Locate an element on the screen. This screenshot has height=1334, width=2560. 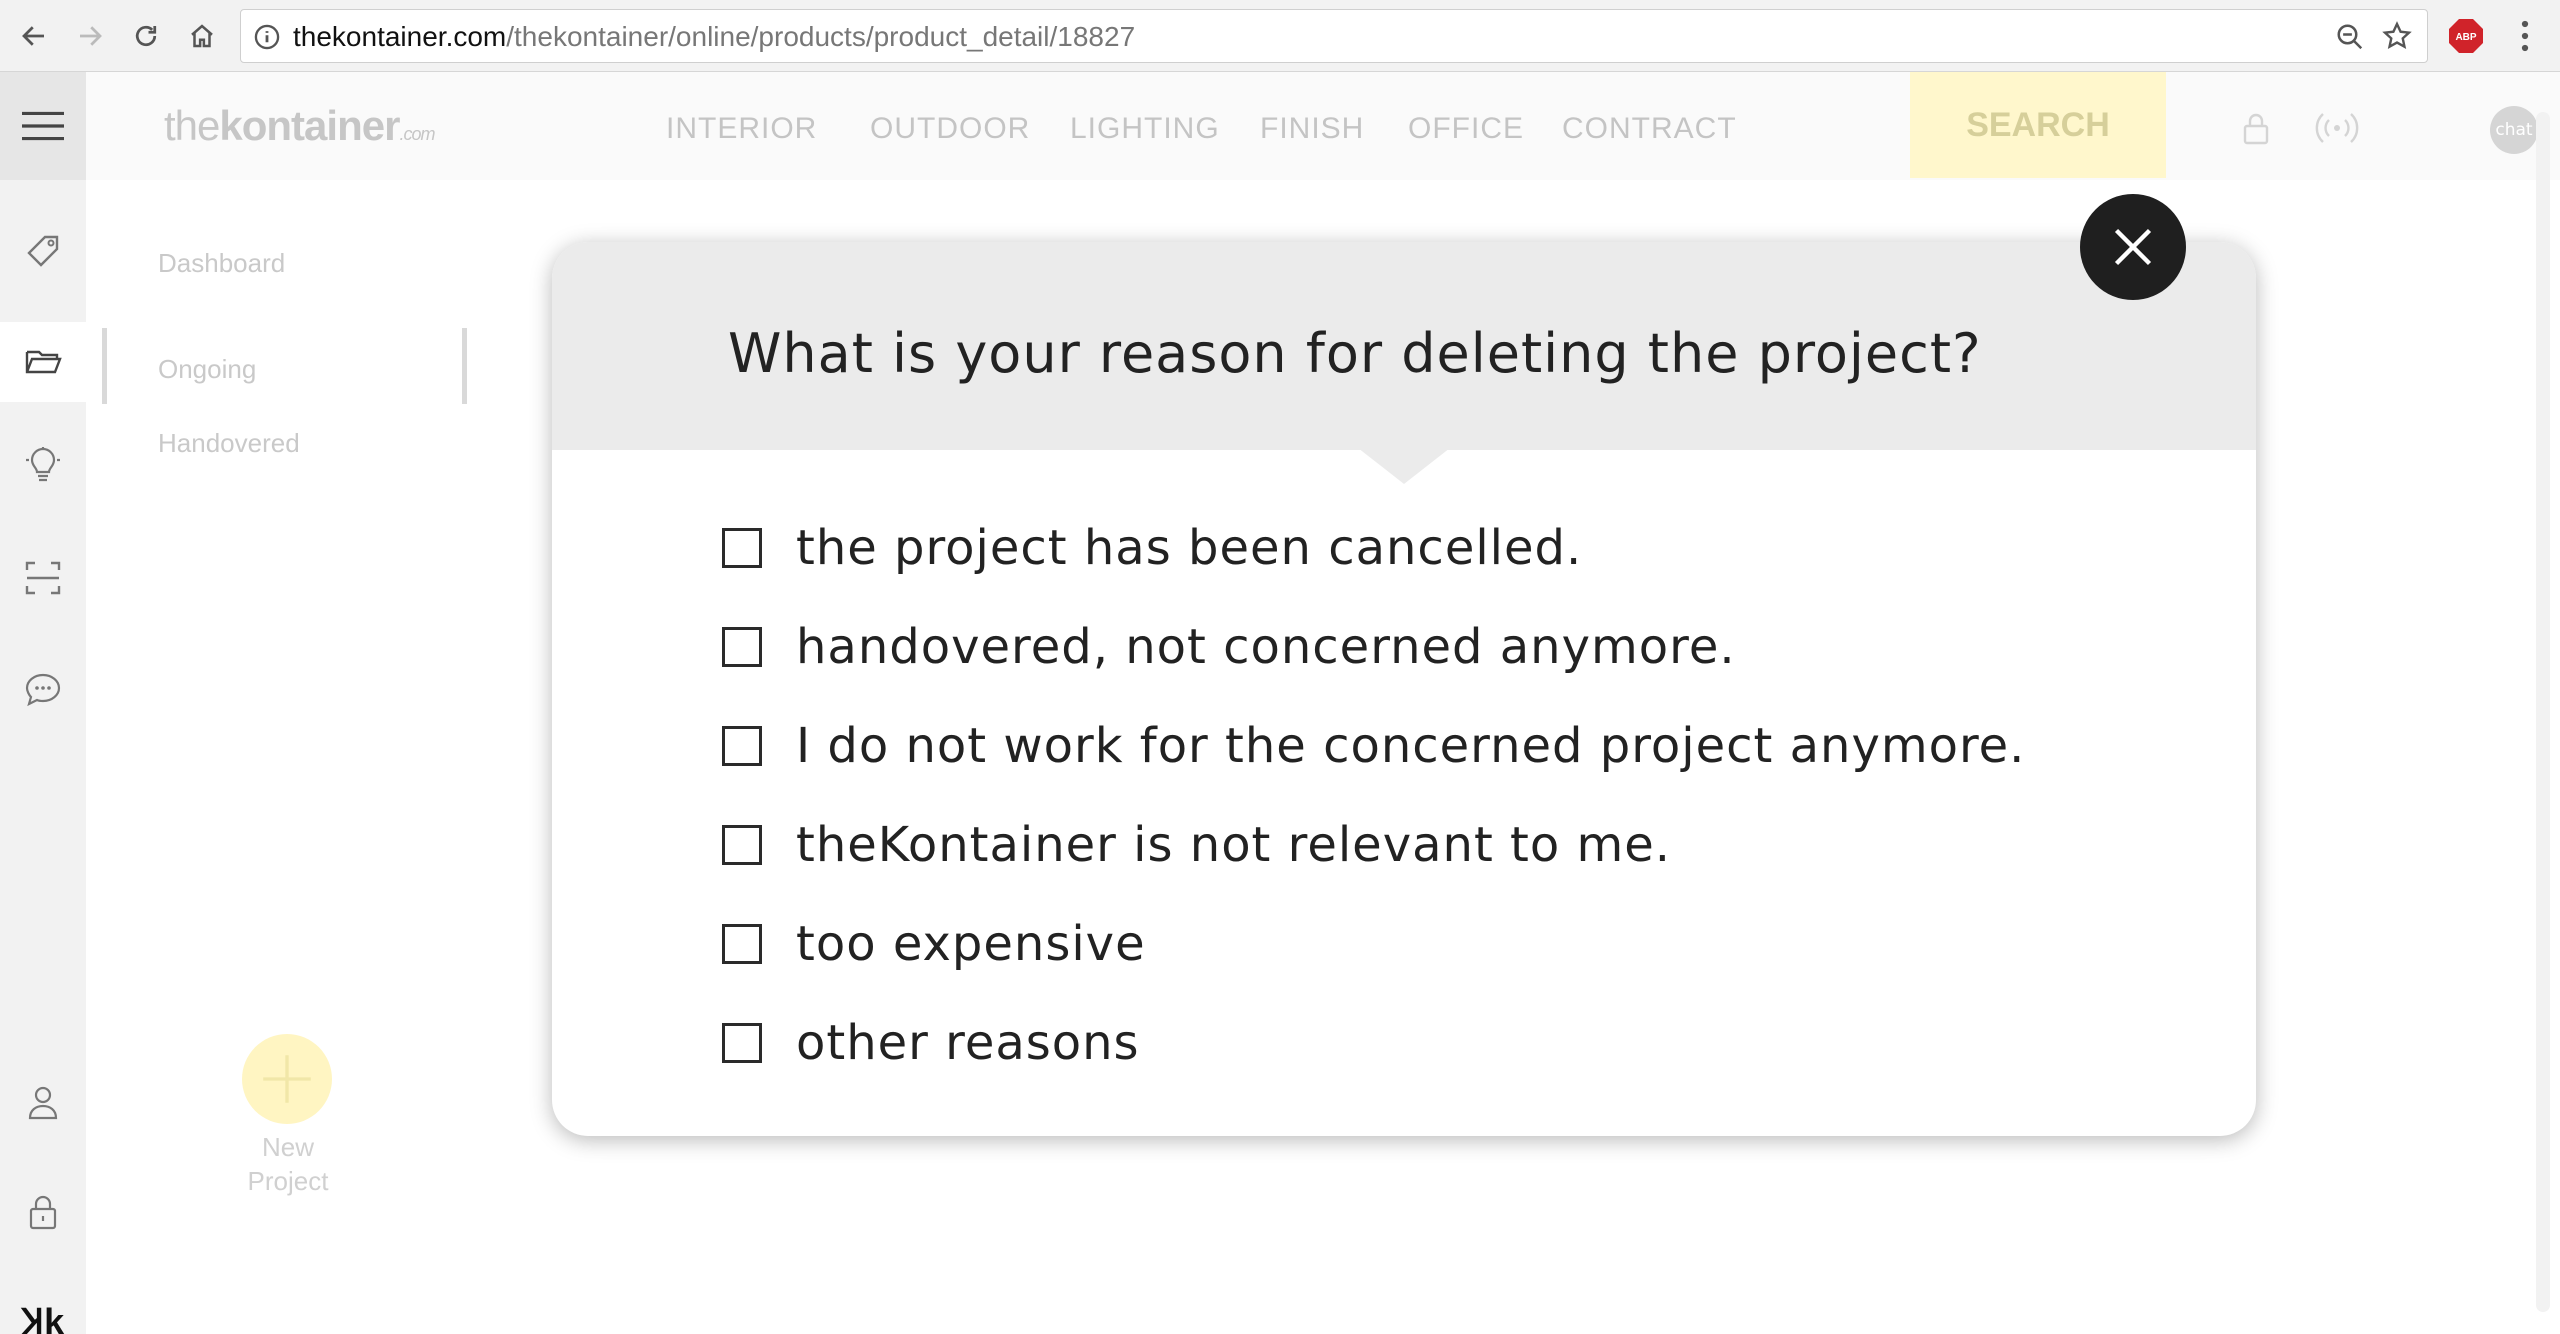
adblock-label: ABP is located at coordinates (2465, 37).